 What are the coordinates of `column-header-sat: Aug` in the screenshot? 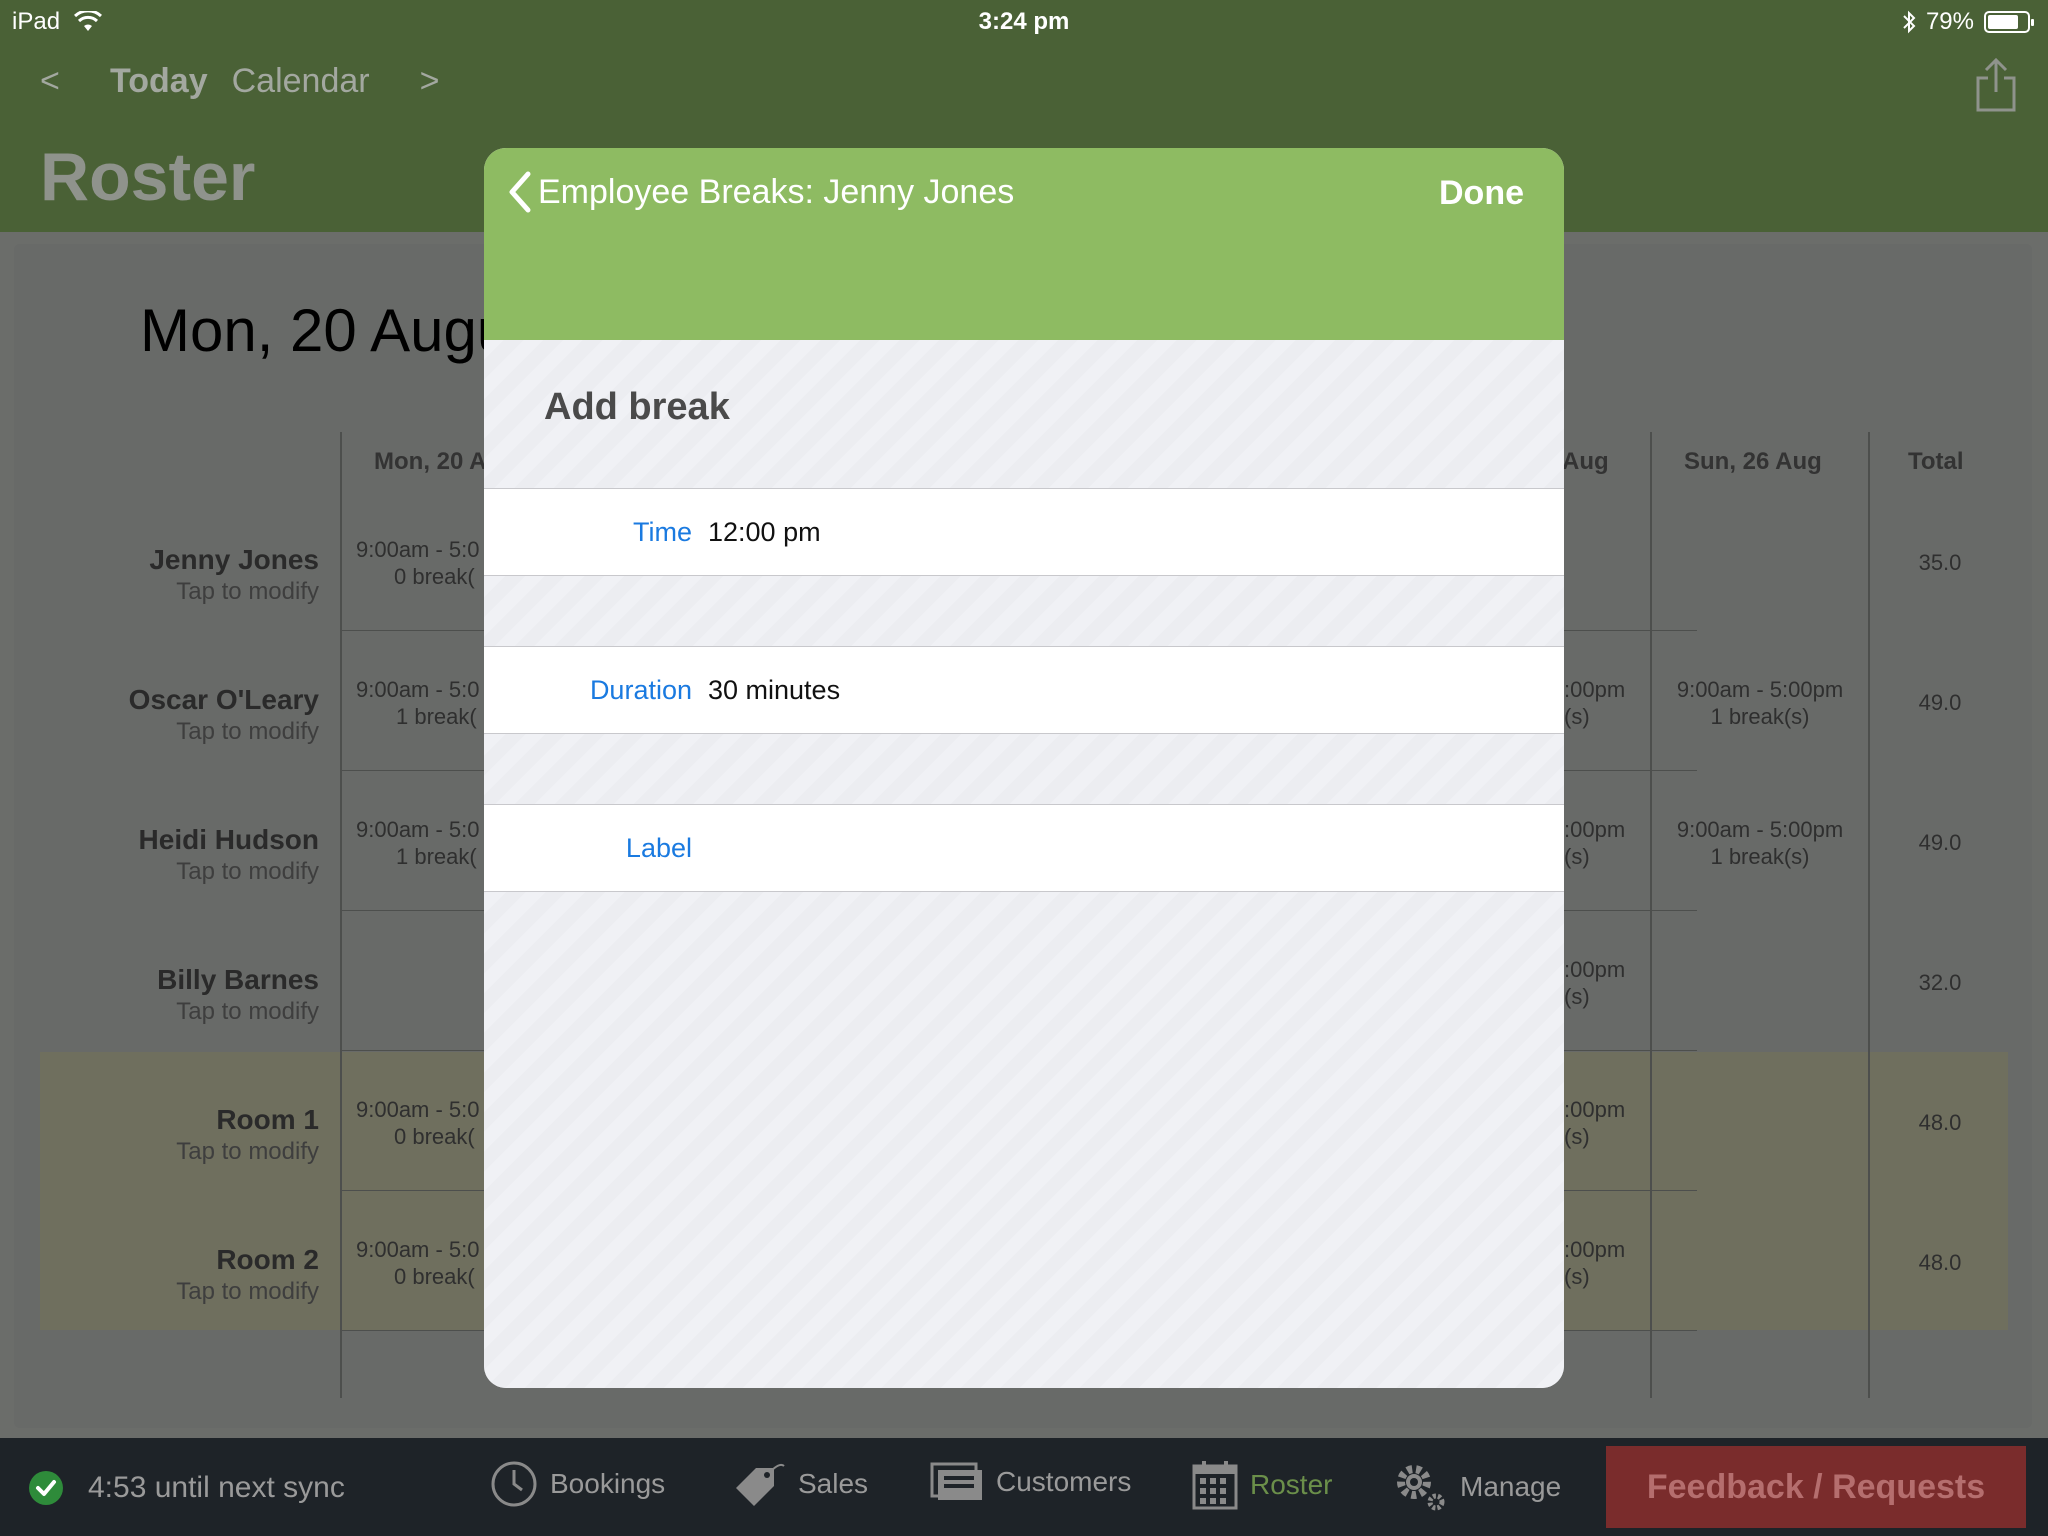 It's located at (1585, 461).